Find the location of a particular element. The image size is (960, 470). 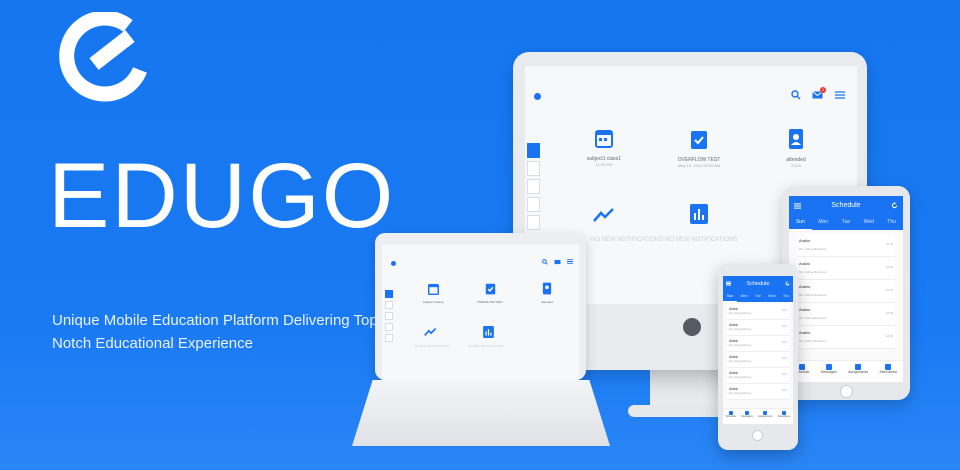

day-tabs: Sun Mon Tue Wed Thu is located at coordinates (846, 223).